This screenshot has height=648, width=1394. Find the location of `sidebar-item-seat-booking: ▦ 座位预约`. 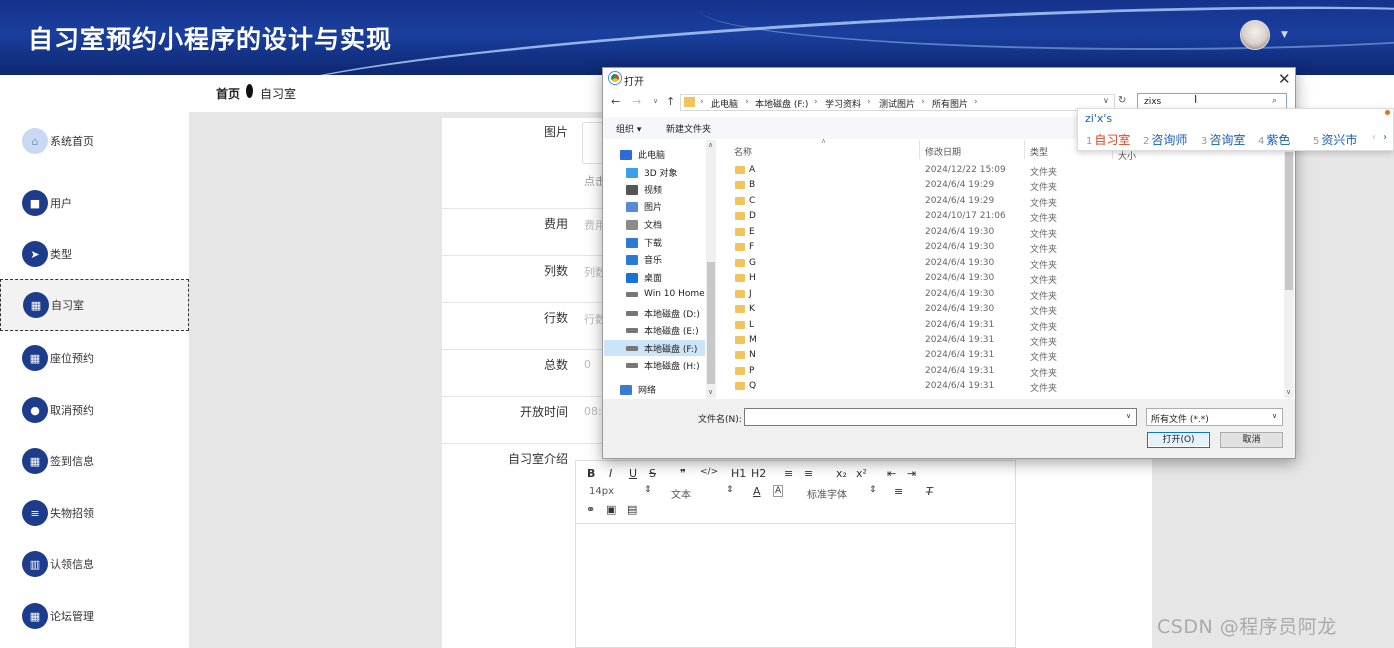

sidebar-item-seat-booking: ▦ 座位预约 is located at coordinates (94, 358).